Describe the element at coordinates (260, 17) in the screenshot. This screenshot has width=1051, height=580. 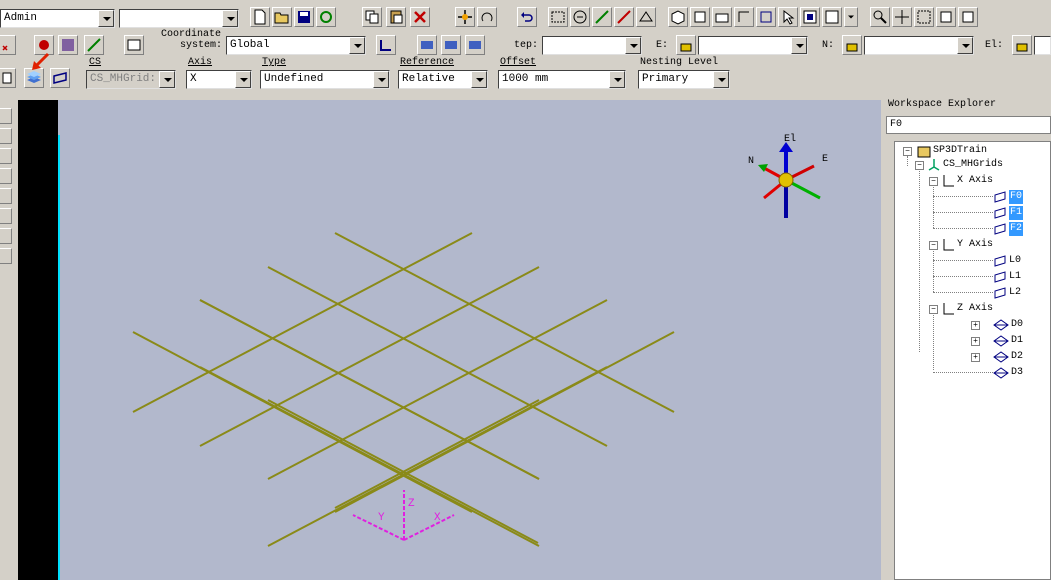
I see `new-file-icon` at that location.